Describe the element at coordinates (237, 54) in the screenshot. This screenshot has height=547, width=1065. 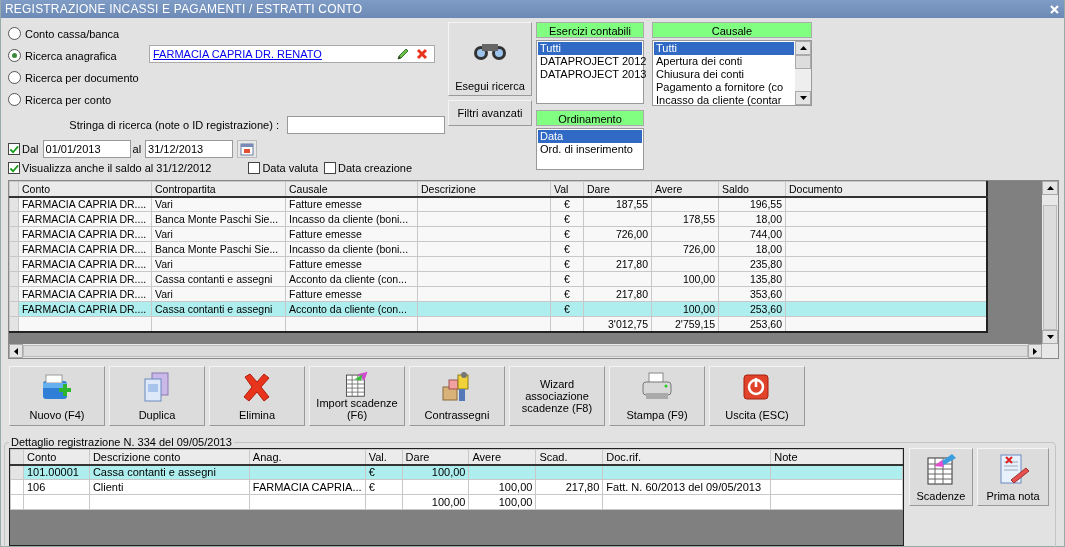
I see `partner-link: FARMACIA CAPRIA DR. RENATO` at that location.